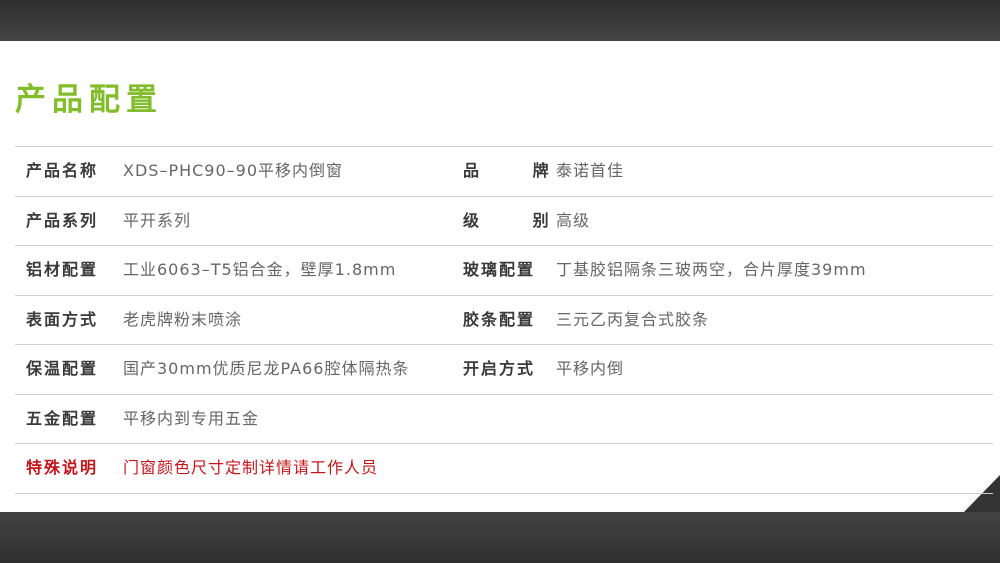  Describe the element at coordinates (62, 170) in the screenshot. I see `spec-label: 产品名称` at that location.